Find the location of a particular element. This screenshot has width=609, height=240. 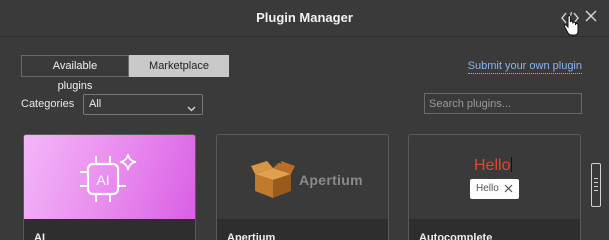

box-icon is located at coordinates (273, 179).